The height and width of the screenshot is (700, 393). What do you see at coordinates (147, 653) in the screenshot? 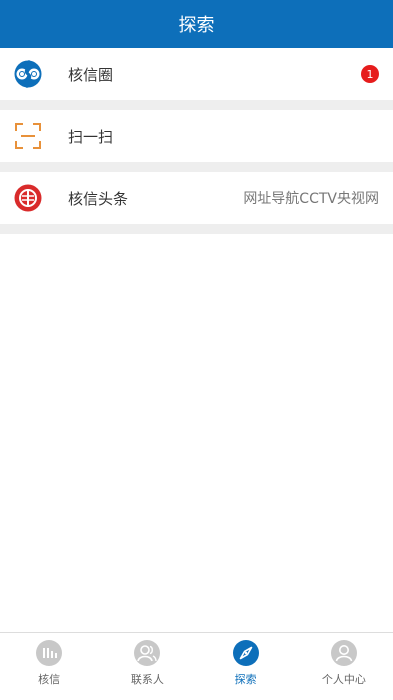
I see `contacts-icon` at bounding box center [147, 653].